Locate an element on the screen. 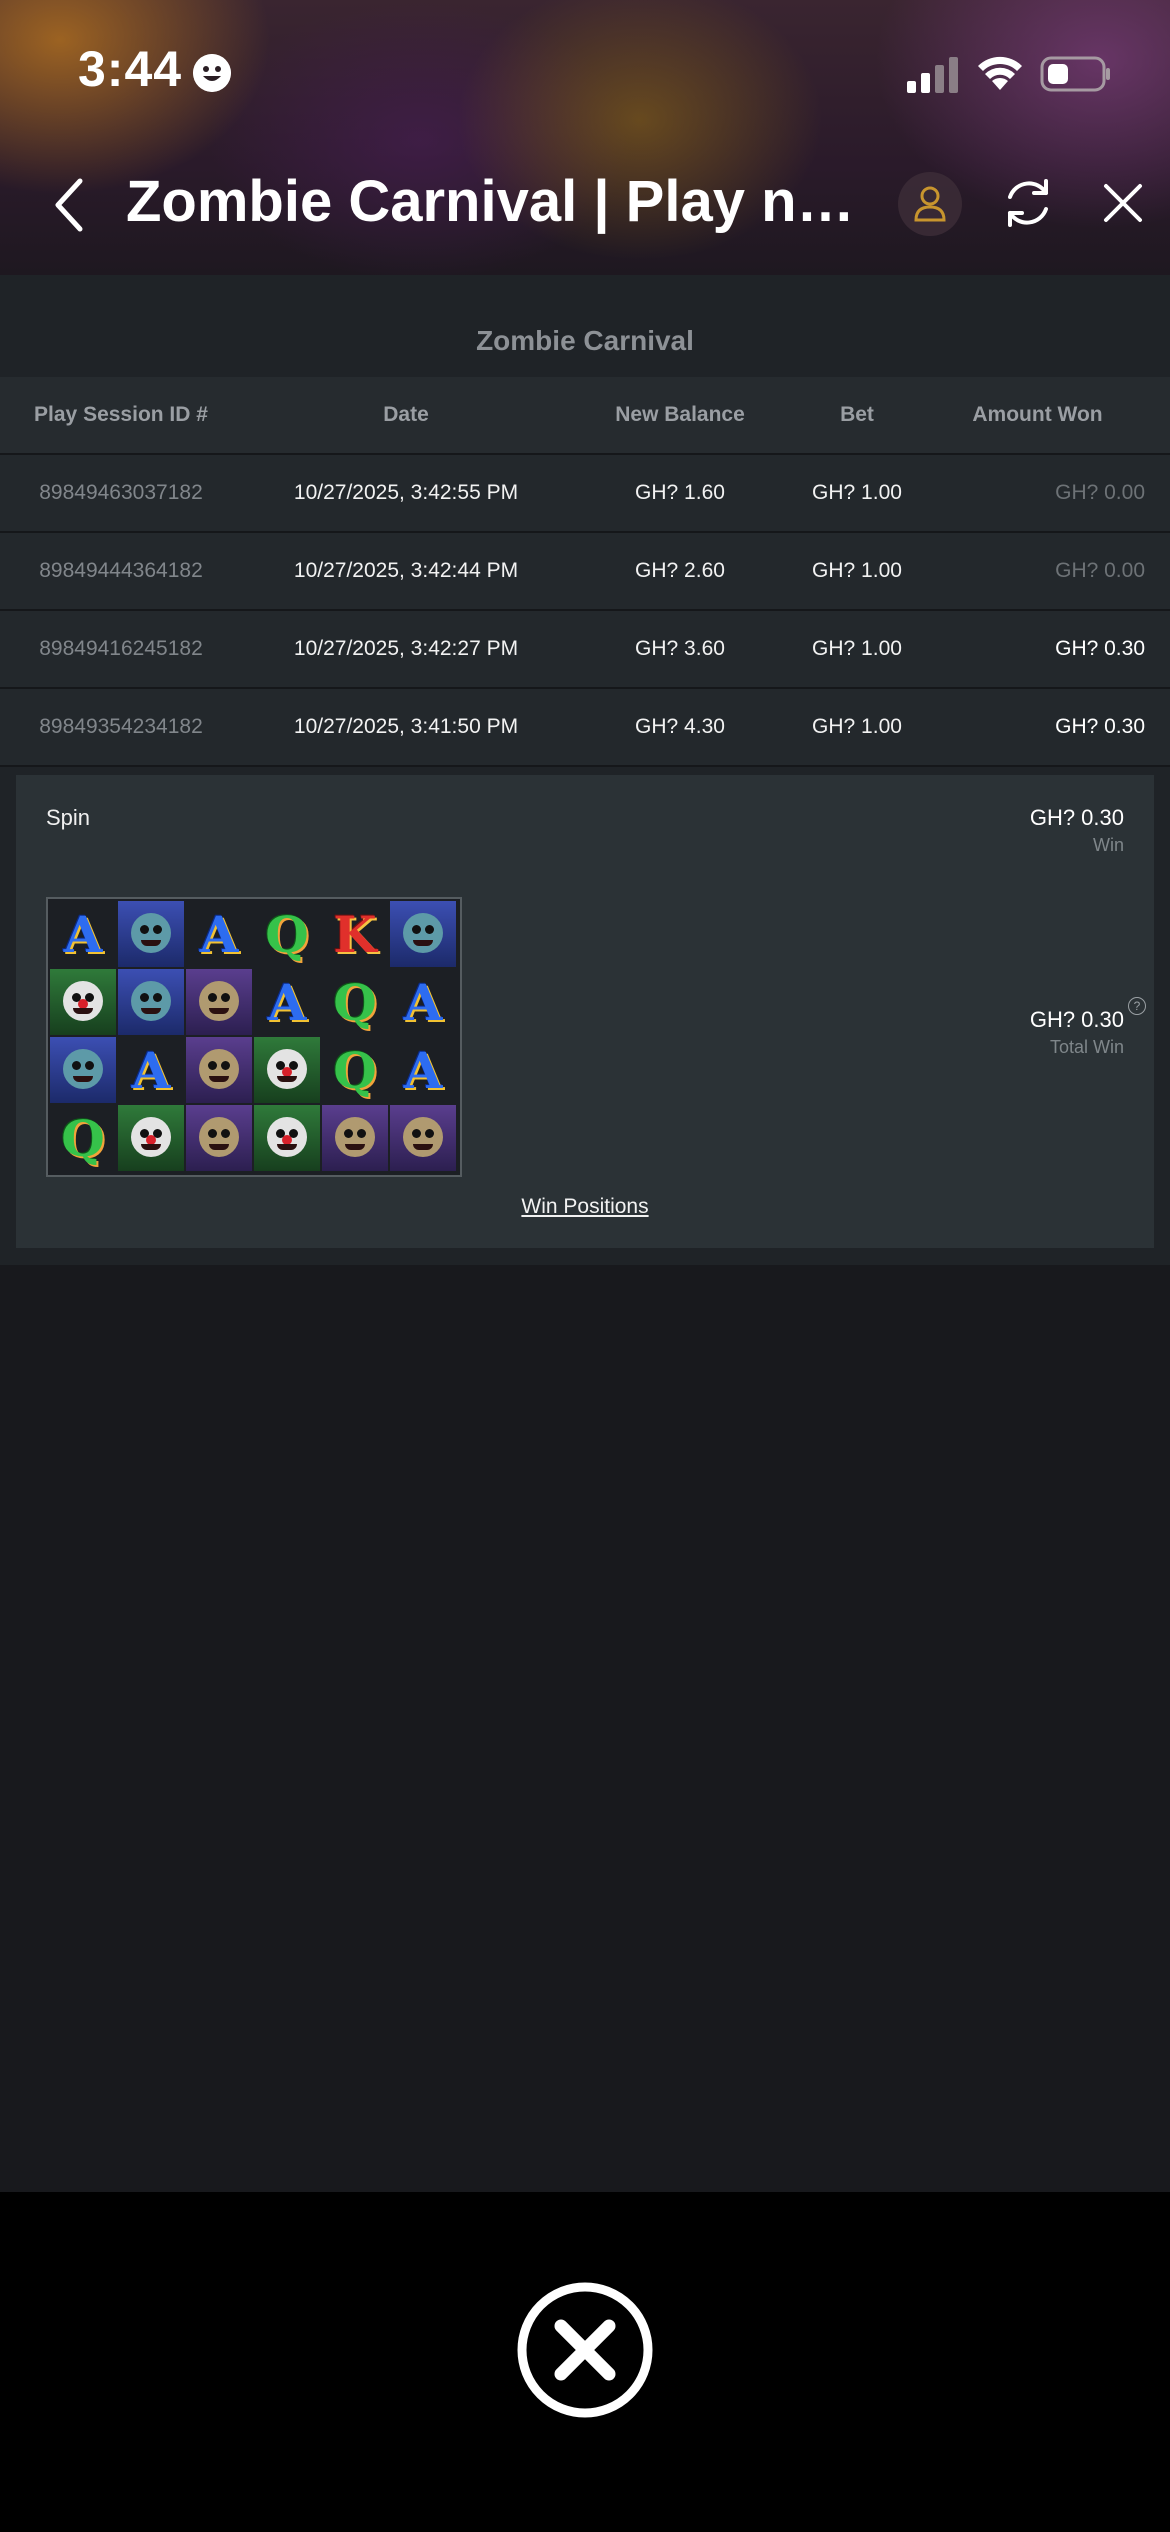 This screenshot has height=2532, width=1170. column-header: Play Session ID # is located at coordinates (121, 415).